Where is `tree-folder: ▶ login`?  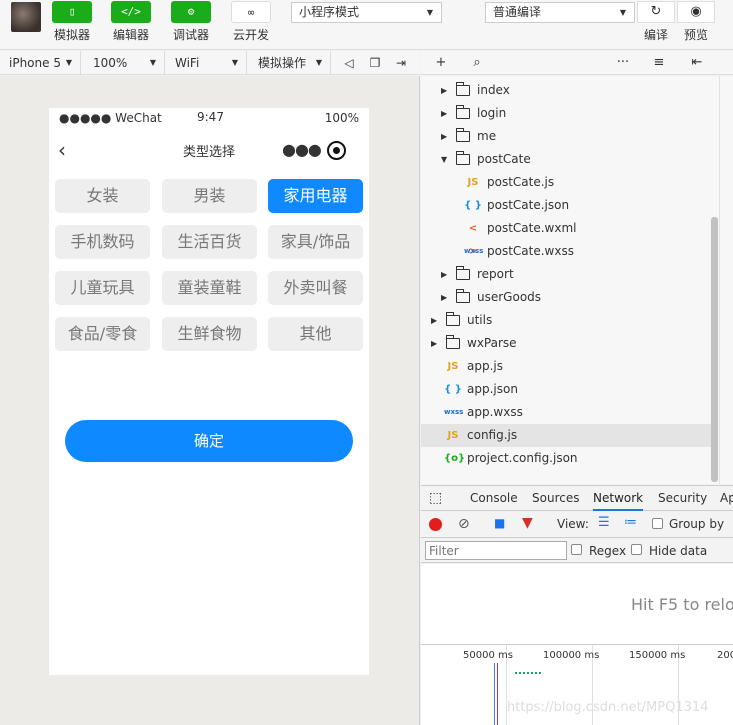 tree-folder: ▶ login is located at coordinates (566, 113).